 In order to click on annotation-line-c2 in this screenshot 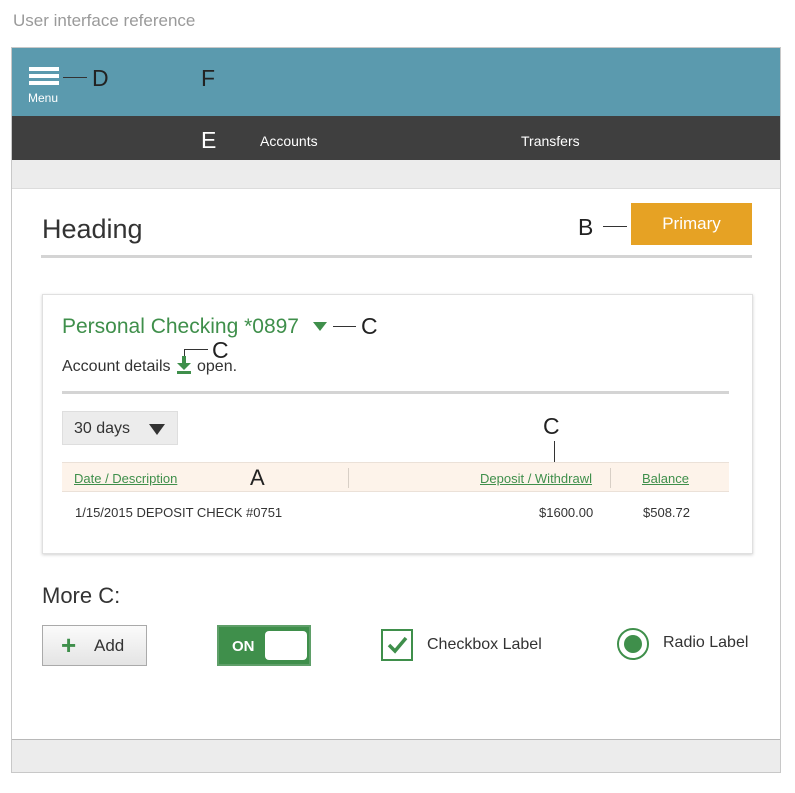, I will do `click(196, 349)`.